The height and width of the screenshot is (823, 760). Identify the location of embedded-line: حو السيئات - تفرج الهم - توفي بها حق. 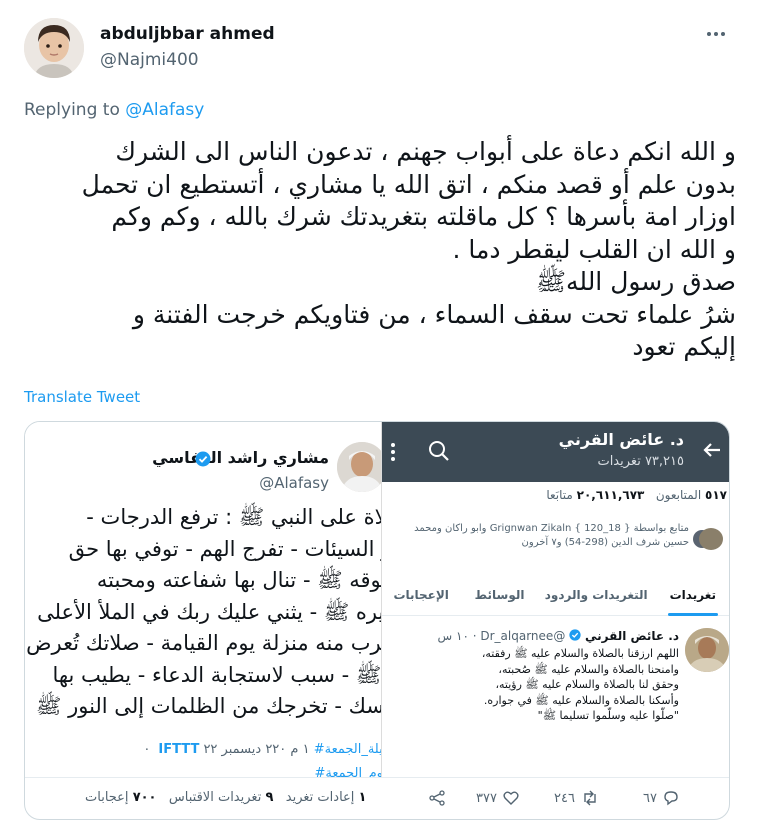
(224, 548).